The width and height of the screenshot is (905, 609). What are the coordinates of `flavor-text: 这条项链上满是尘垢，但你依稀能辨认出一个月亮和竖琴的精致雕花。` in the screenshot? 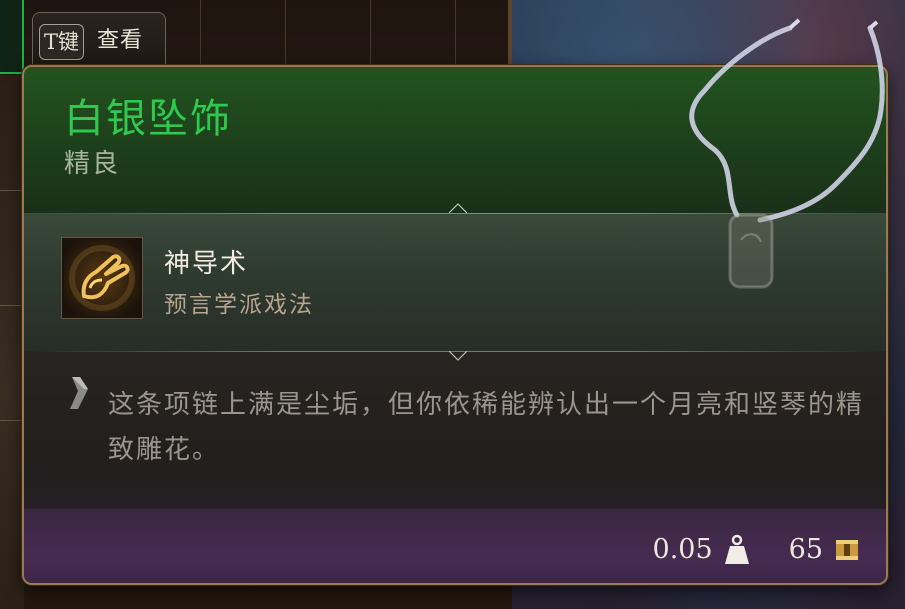 It's located at (486, 427).